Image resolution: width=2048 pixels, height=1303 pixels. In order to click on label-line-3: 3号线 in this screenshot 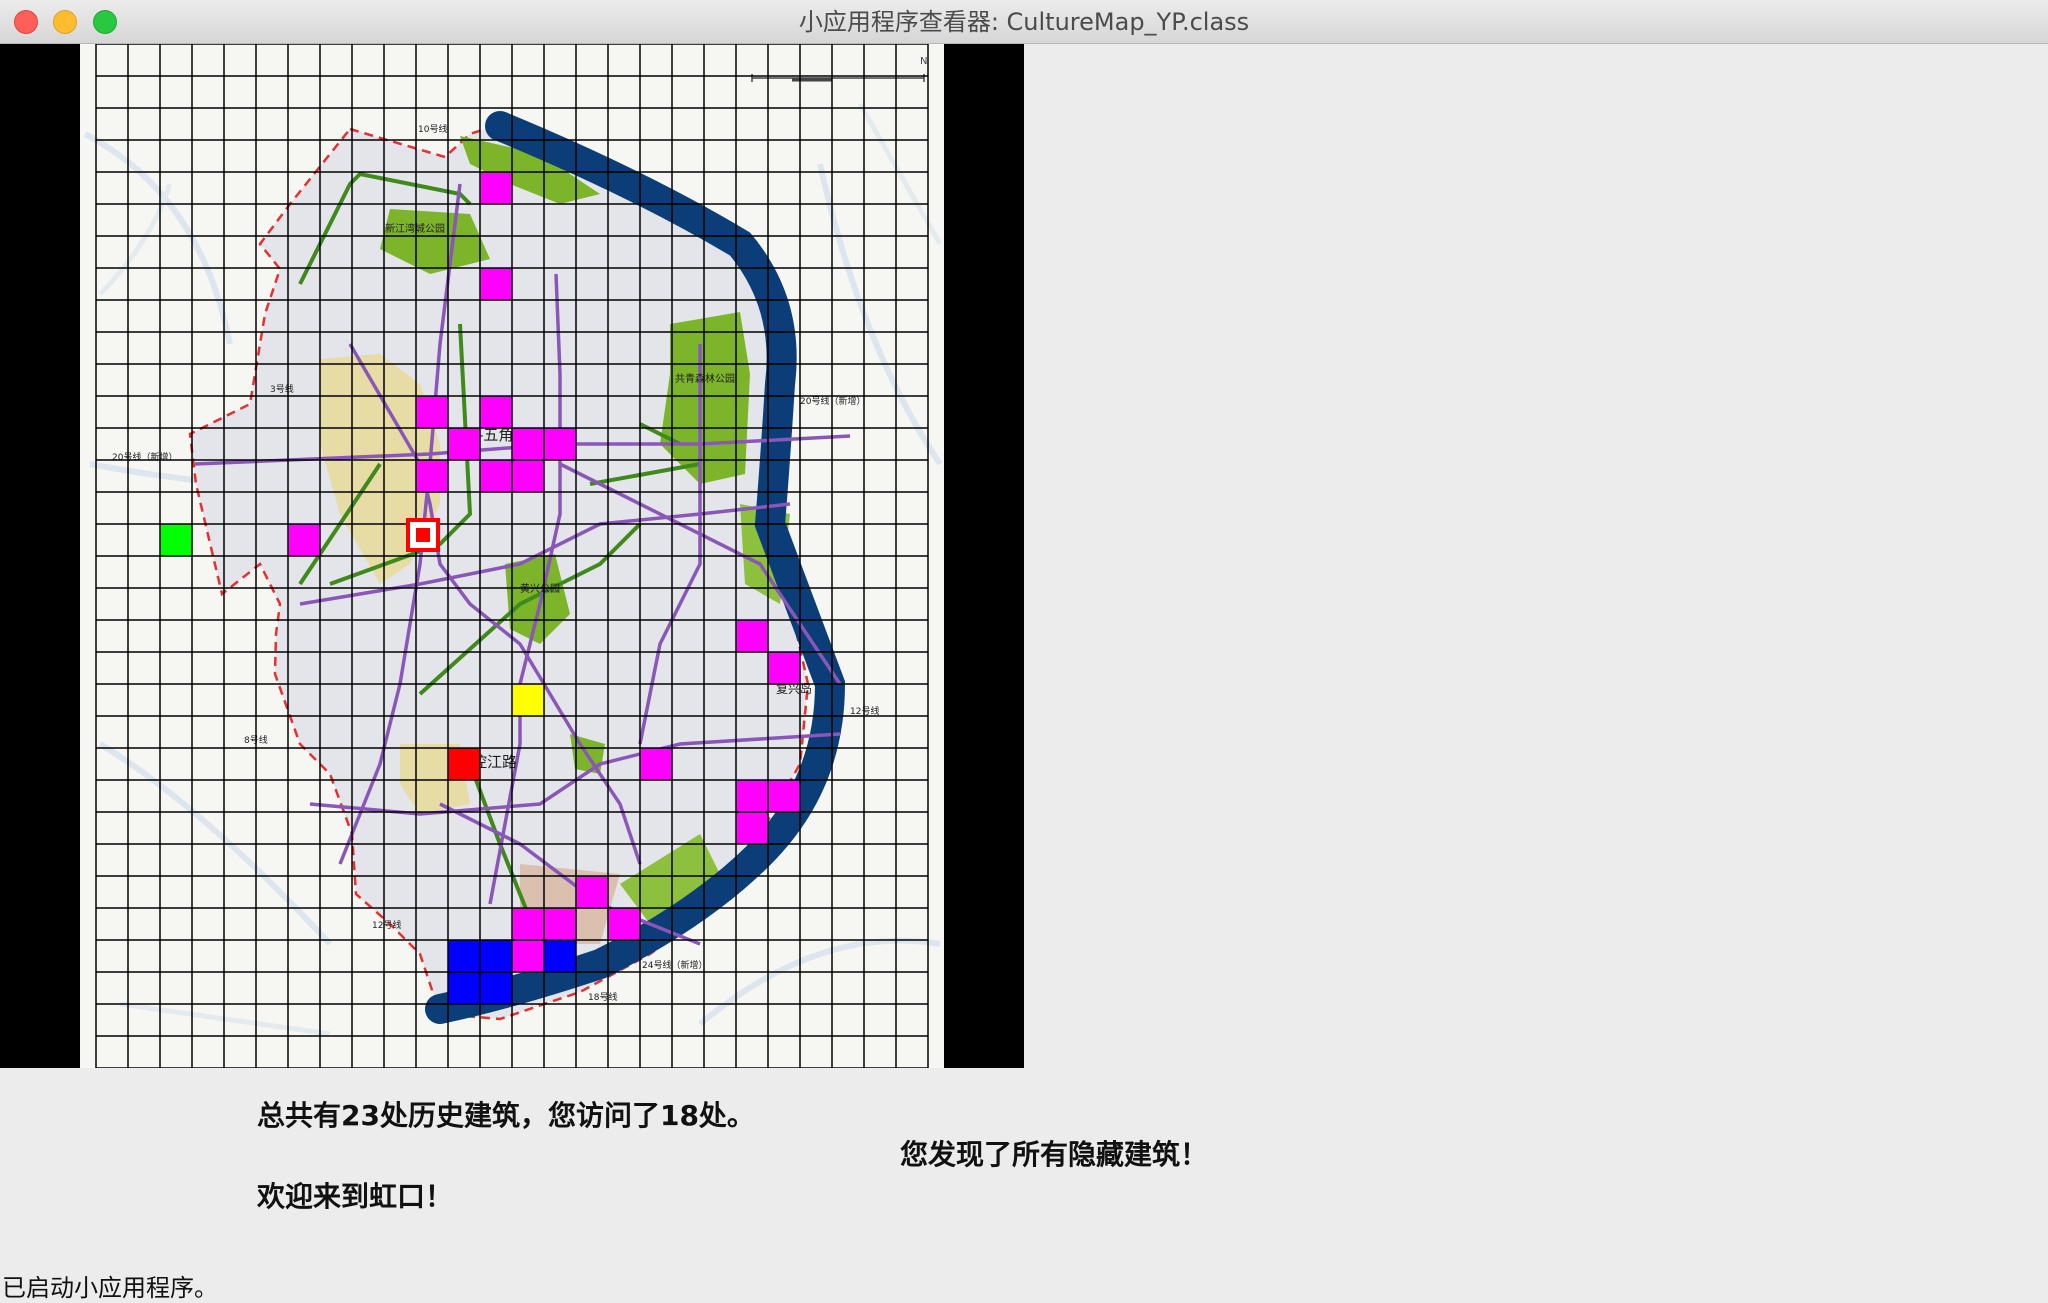, I will do `click(282, 389)`.